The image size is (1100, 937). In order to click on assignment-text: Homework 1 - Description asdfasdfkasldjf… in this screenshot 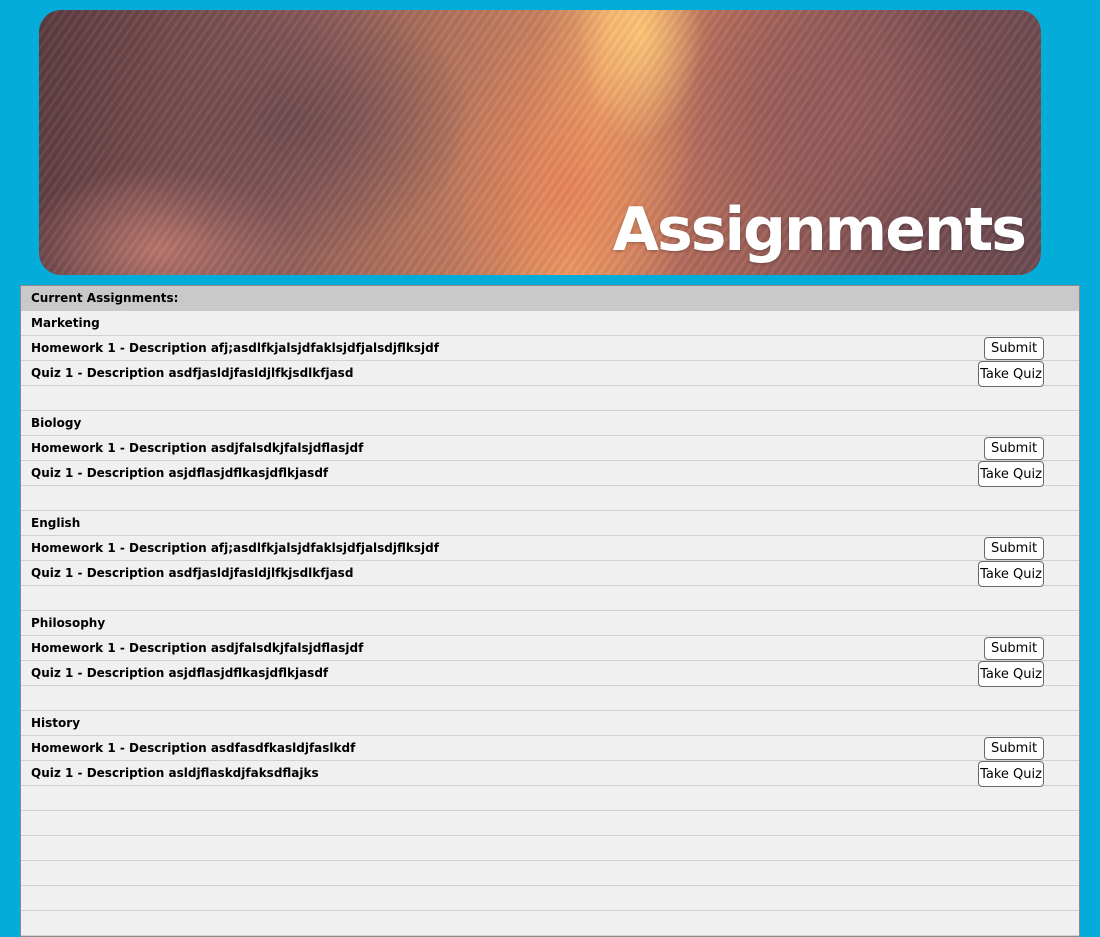, I will do `click(193, 748)`.